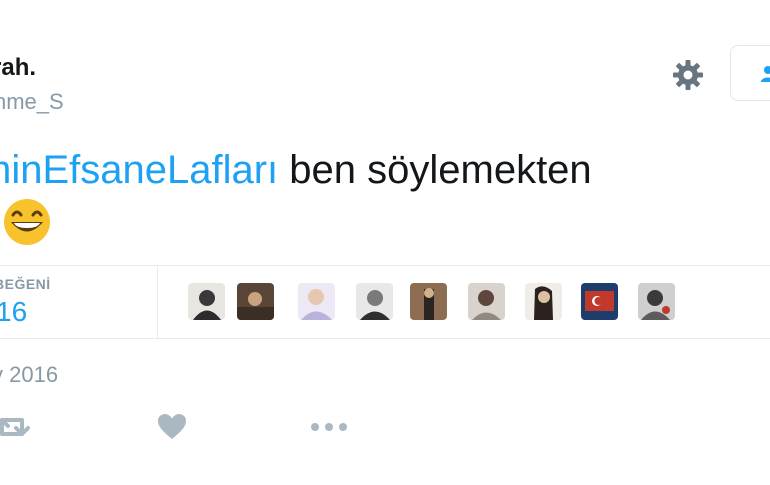 This screenshot has height=485, width=770. I want to click on grinning-face-emoji-icon, so click(27, 229).